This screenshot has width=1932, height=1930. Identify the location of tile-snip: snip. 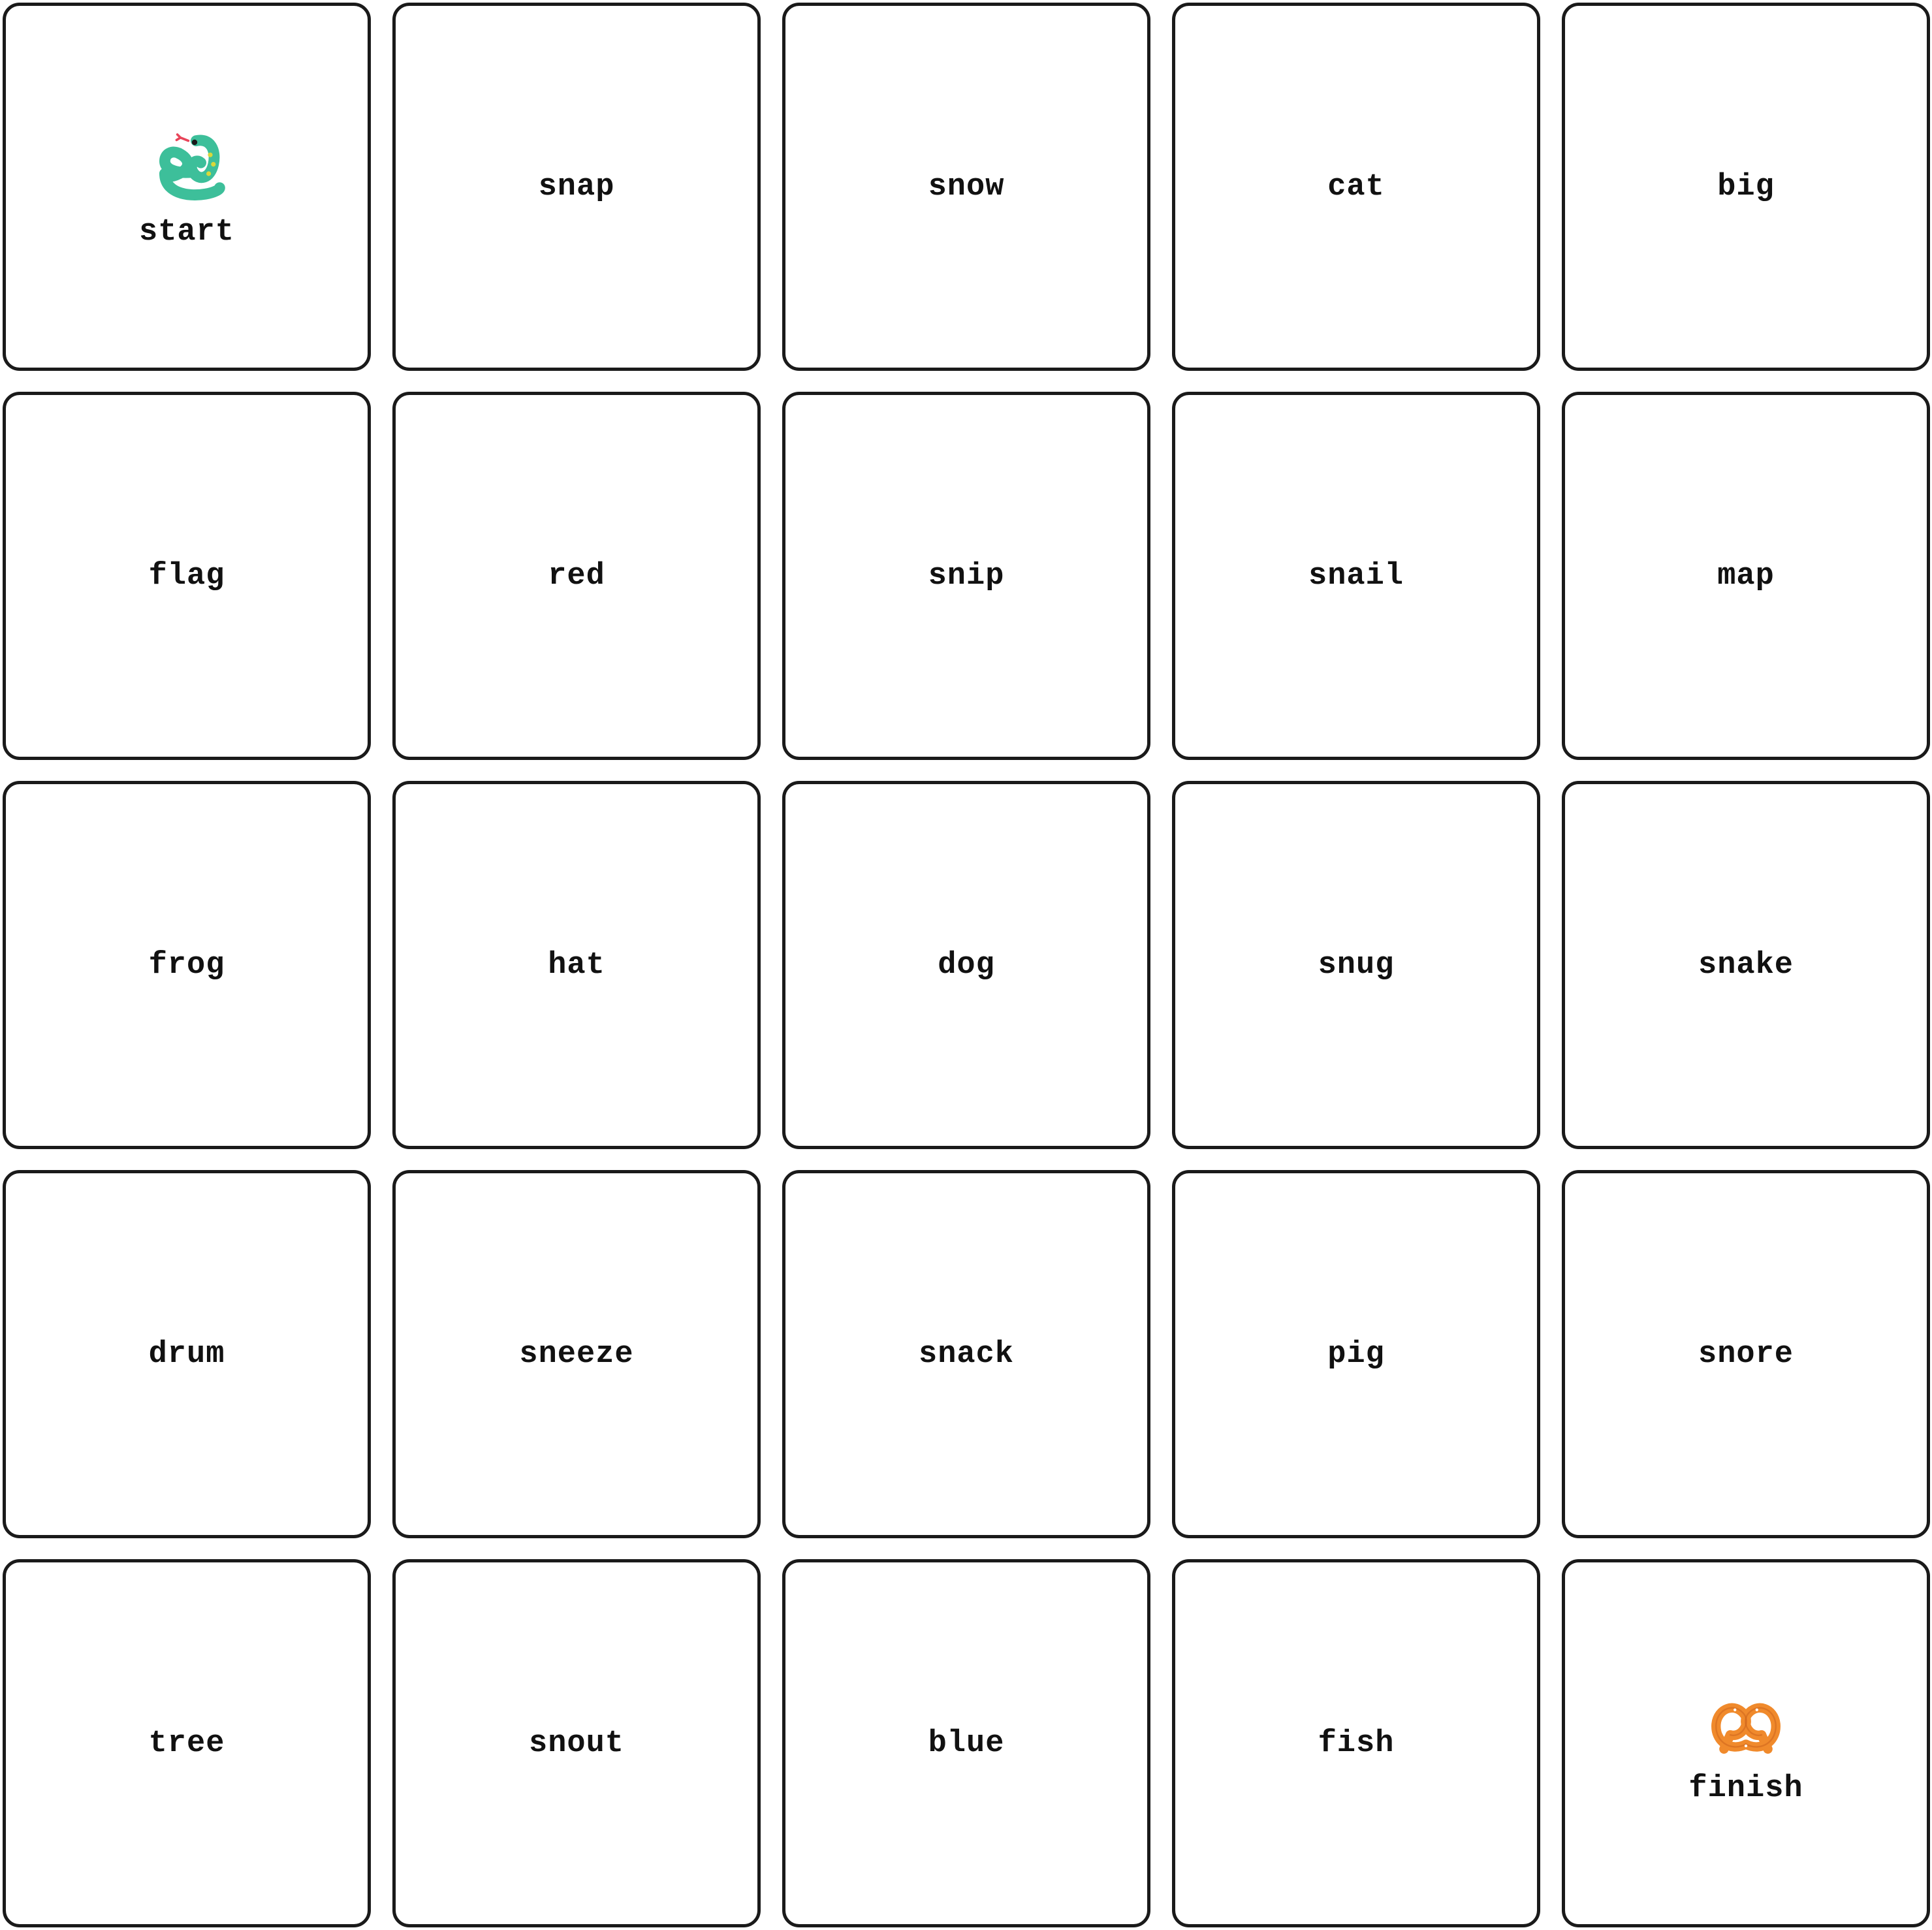
(966, 576).